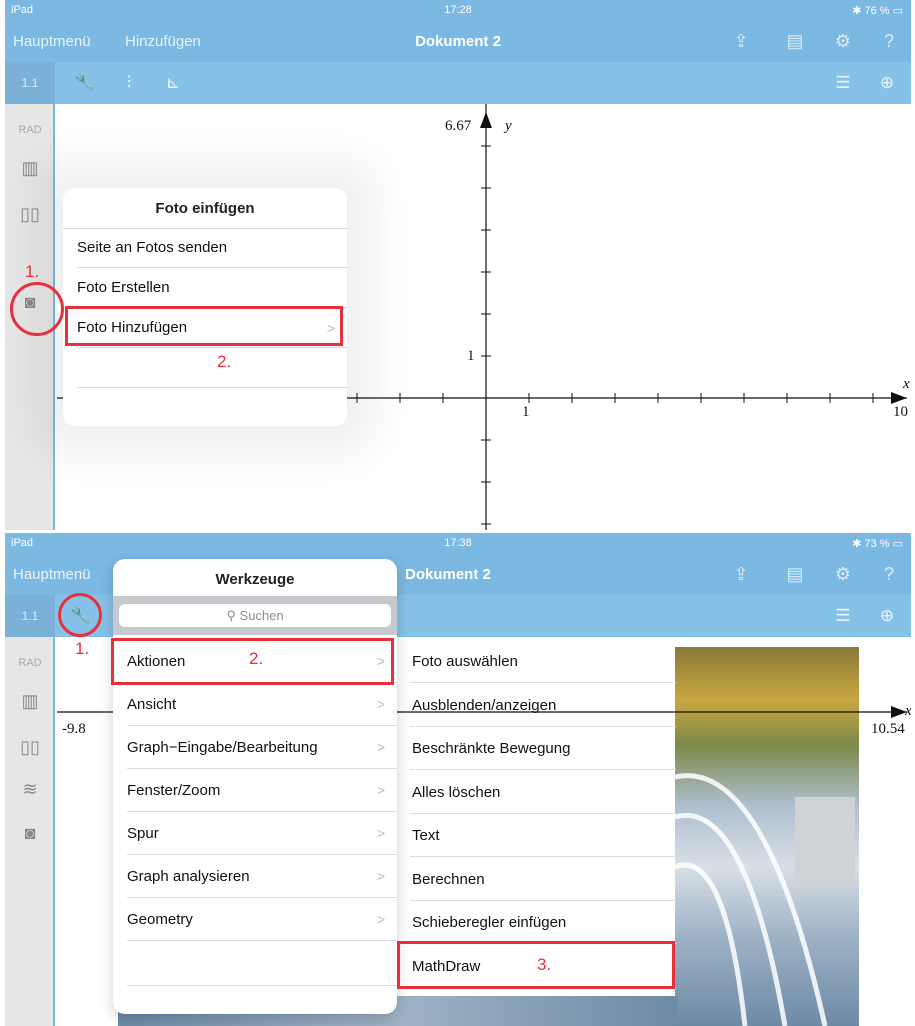 Image resolution: width=915 pixels, height=1026 pixels. What do you see at coordinates (899, 398) in the screenshot?
I see `x-axis-arrow` at bounding box center [899, 398].